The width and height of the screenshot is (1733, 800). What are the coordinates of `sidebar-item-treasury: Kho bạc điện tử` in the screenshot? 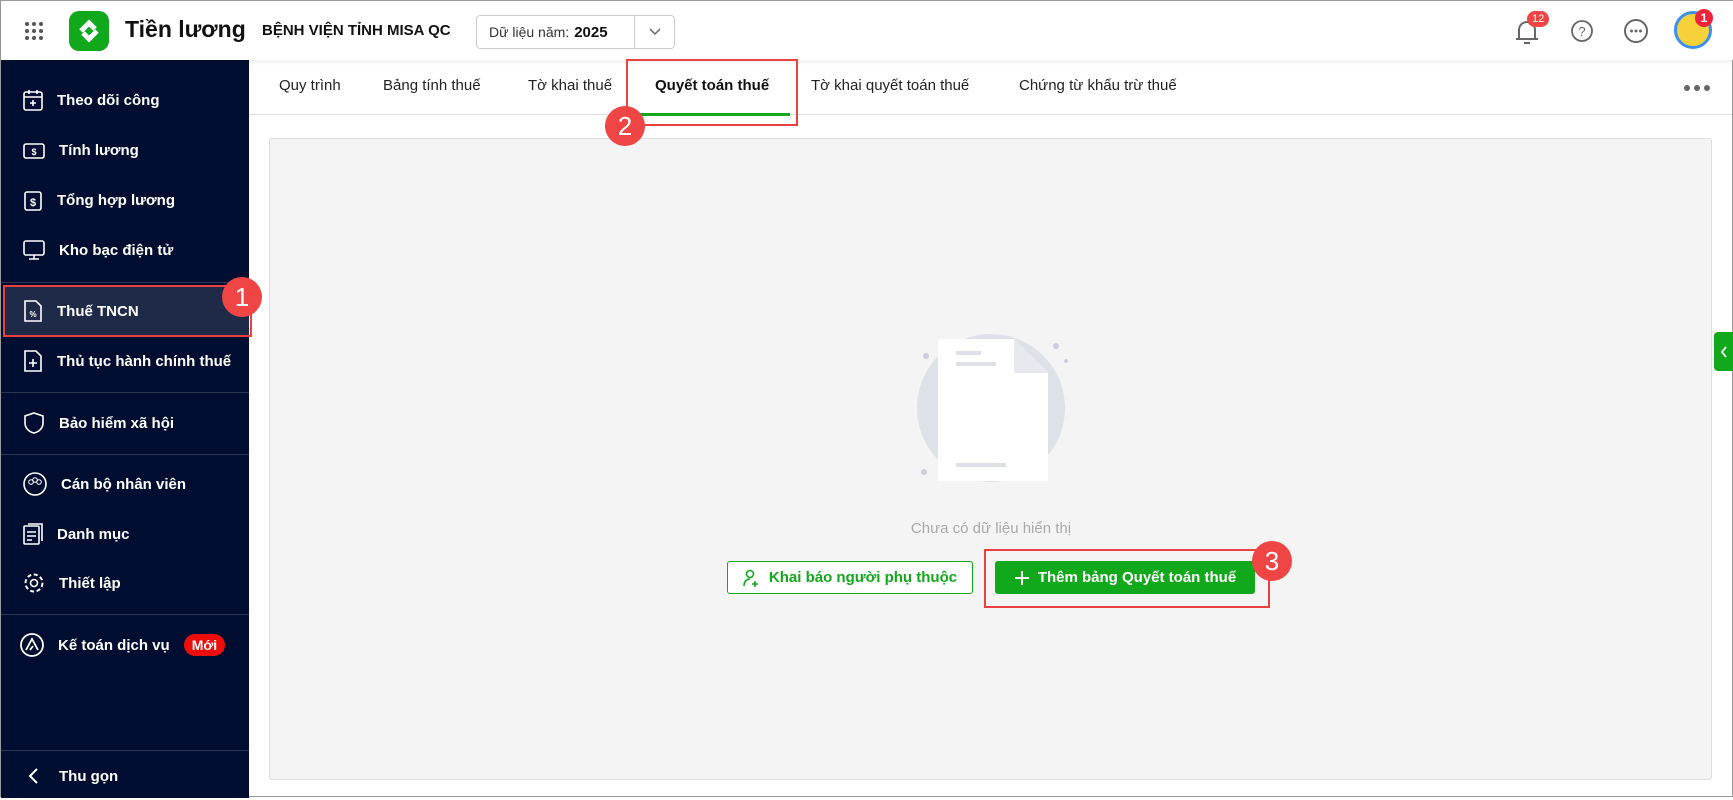 It's located at (125, 250).